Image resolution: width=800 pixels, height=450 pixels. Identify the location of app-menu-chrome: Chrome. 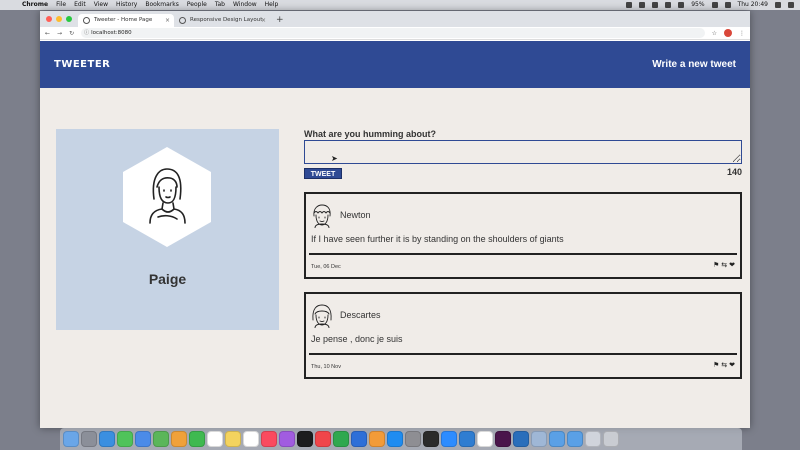
(35, 5).